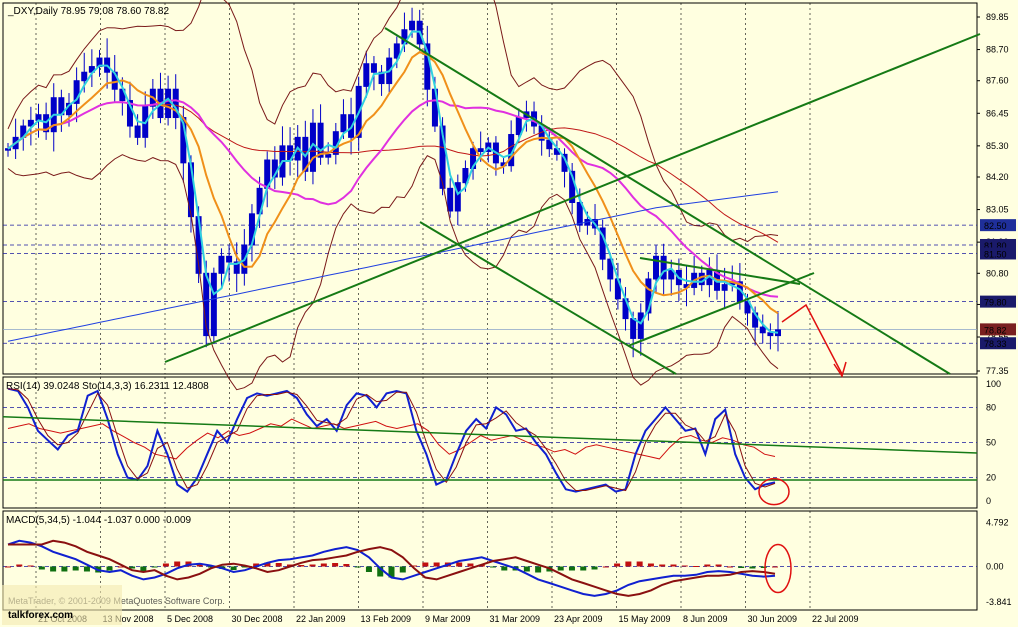 This screenshot has width=1018, height=627. I want to click on date-label: 13 Feb 2009, so click(386, 619).